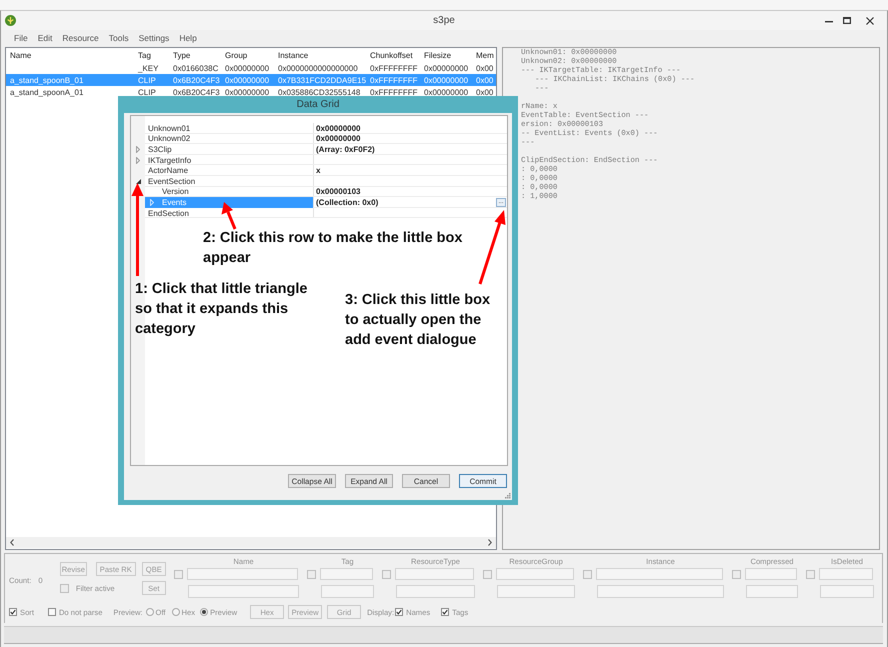 The width and height of the screenshot is (888, 647). What do you see at coordinates (221, 309) in the screenshot?
I see `annotation-text: 1: Click that little triangle so that it expands this category` at bounding box center [221, 309].